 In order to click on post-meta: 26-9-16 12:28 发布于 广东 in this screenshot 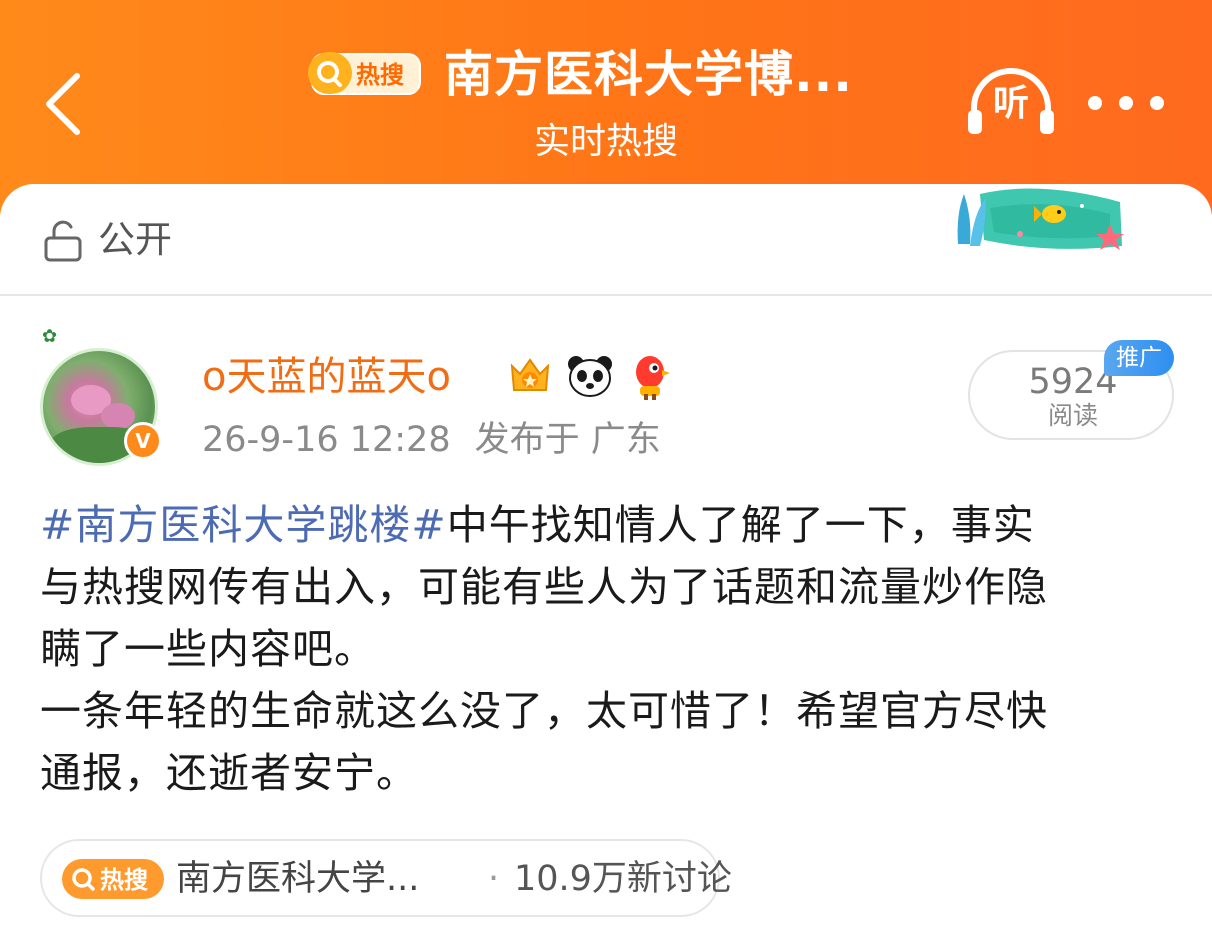, I will do `click(431, 440)`.